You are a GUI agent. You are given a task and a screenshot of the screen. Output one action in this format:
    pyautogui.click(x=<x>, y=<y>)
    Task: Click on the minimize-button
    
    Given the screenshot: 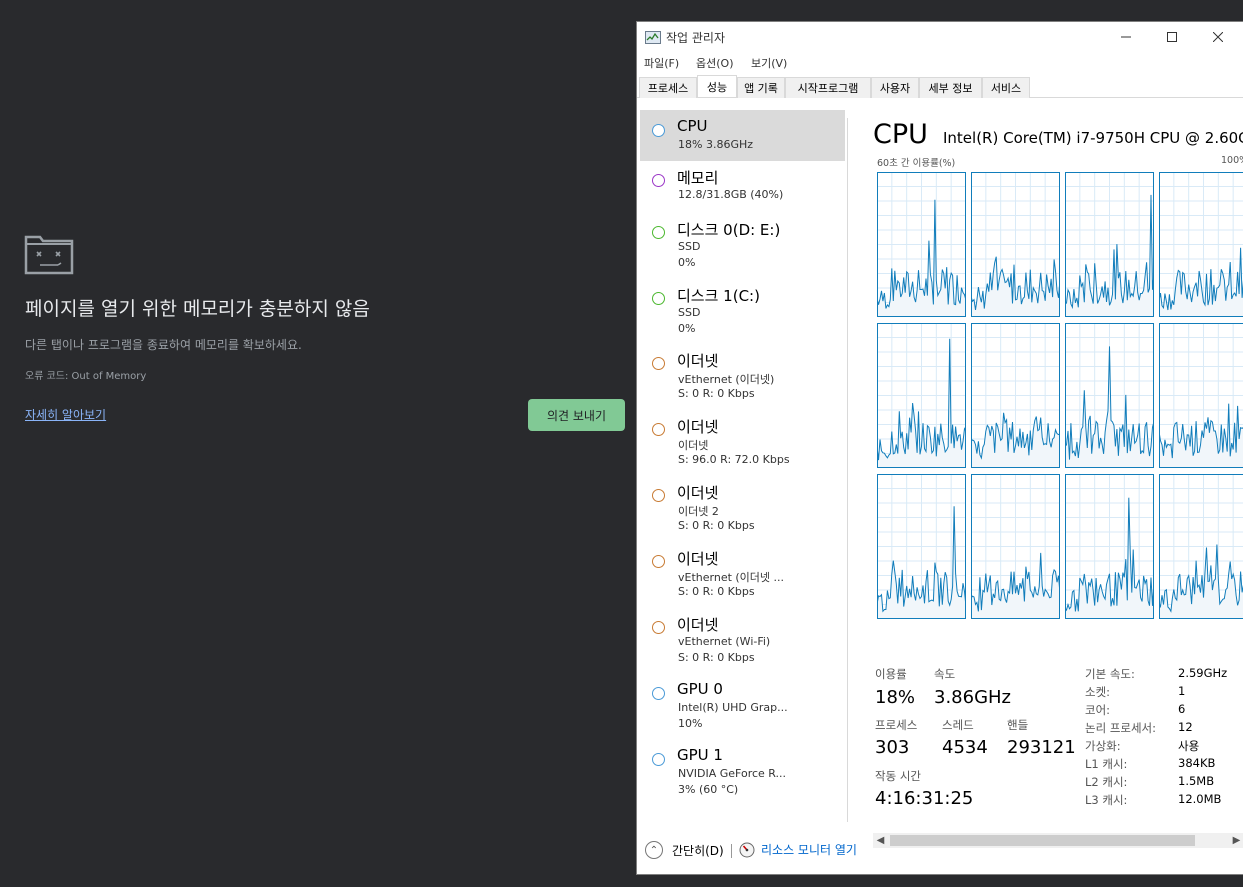 What is the action you would take?
    pyautogui.click(x=1126, y=37)
    